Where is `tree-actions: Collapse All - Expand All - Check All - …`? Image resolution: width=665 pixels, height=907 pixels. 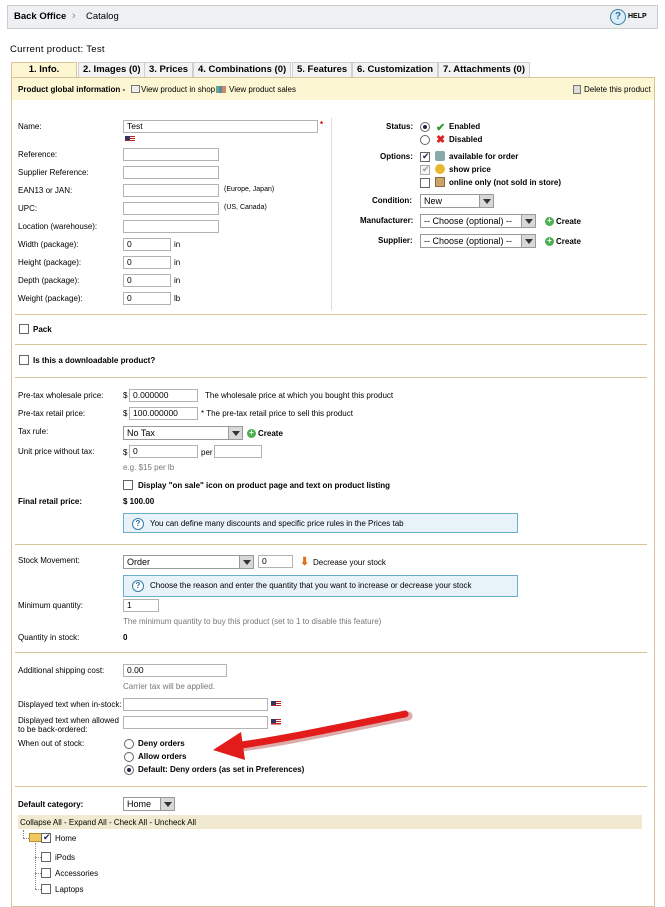
tree-actions: Collapse All - Expand All - Check All - … is located at coordinates (108, 822).